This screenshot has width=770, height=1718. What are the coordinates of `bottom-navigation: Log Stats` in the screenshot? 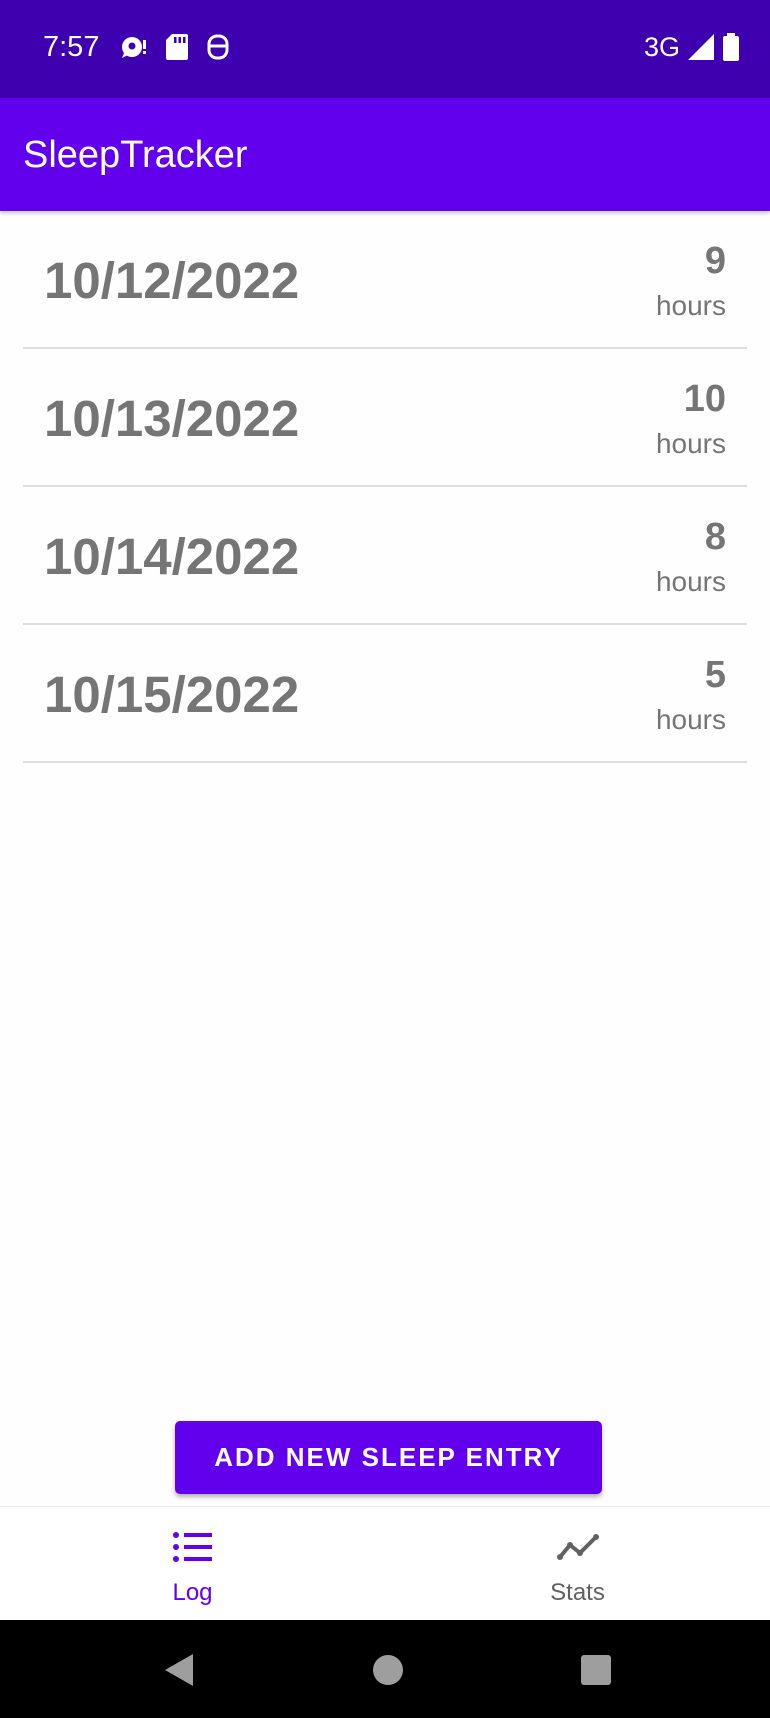 It's located at (385, 1563).